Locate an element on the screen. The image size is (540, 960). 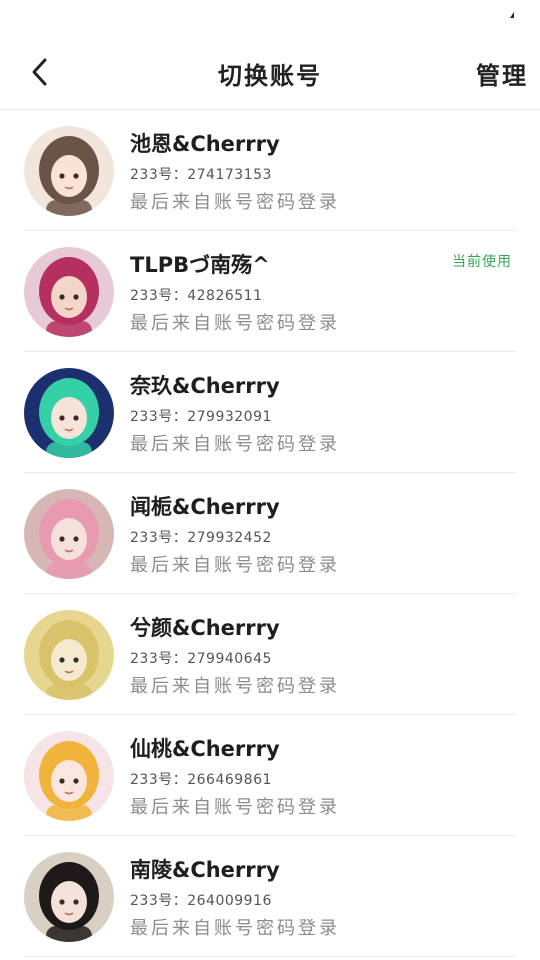
account-name: 兮颜&Cherrry is located at coordinates (205, 628).